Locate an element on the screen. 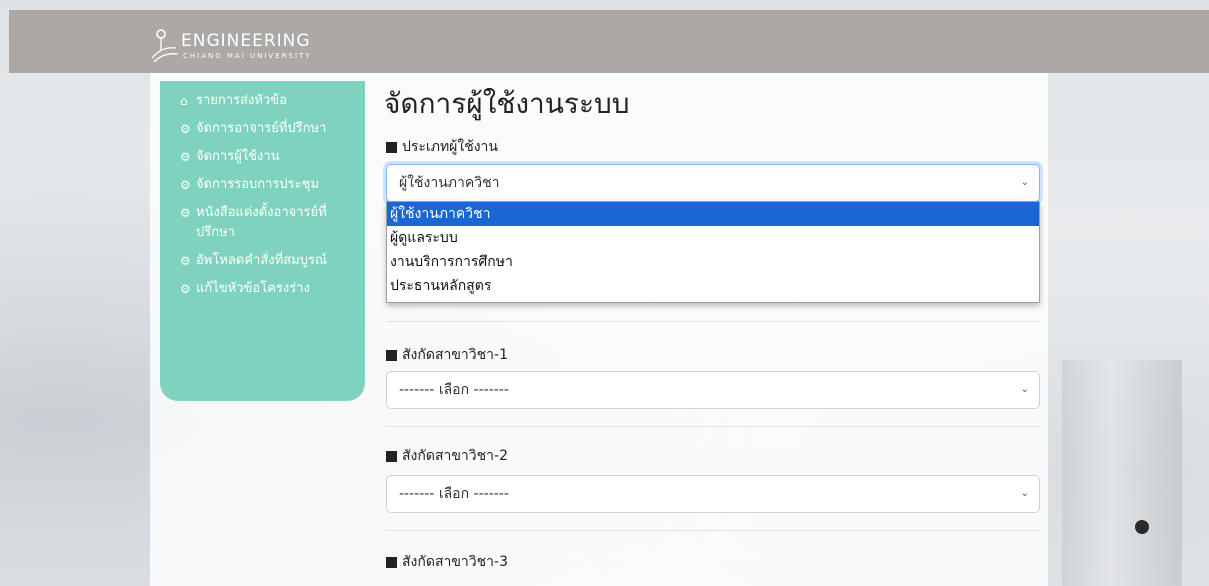 This screenshot has height=586, width=1209. sidebar-item-users: ⚙ จัดการผู้ใช้งาน is located at coordinates (269, 157).